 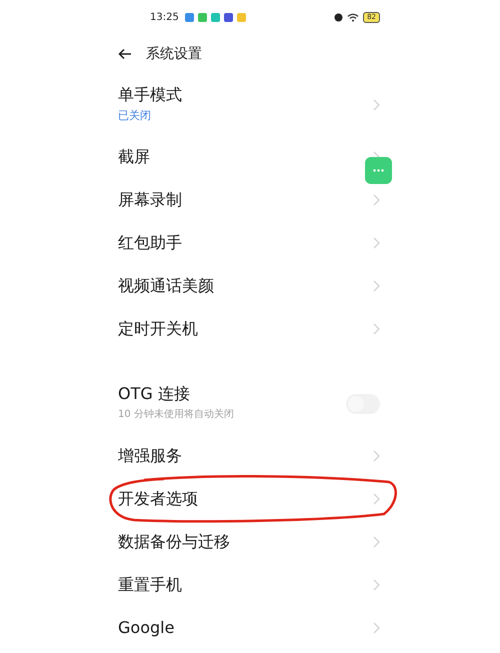 I want to click on setting-title: 单手模式, so click(x=150, y=95).